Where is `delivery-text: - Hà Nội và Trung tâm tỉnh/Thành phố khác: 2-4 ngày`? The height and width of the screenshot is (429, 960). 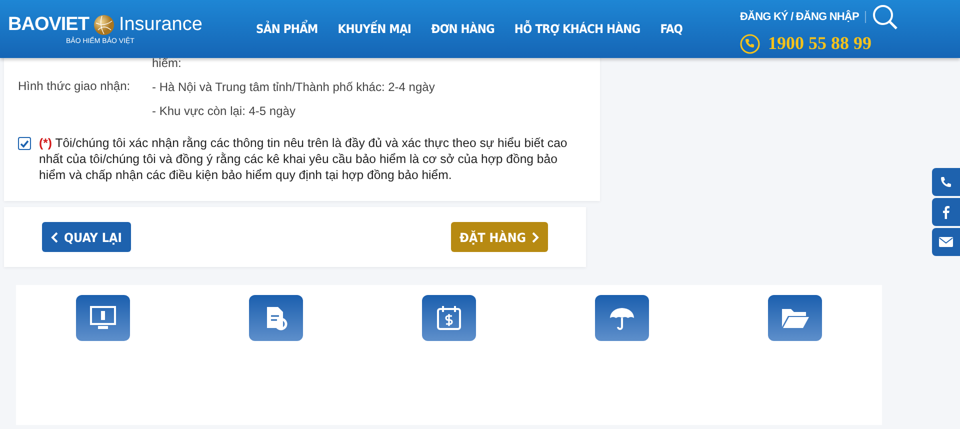
delivery-text: - Hà Nội và Trung tâm tỉnh/Thành phố khác: 2-4 ngày is located at coordinates (294, 87).